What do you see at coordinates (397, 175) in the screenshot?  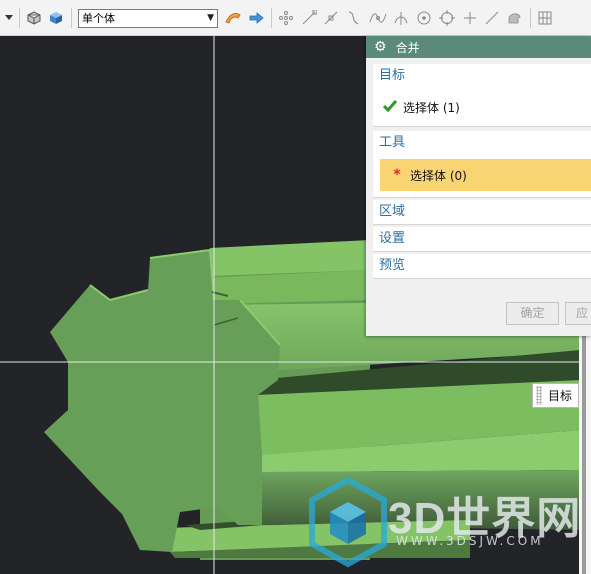 I see `required-asterisk-icon: *` at bounding box center [397, 175].